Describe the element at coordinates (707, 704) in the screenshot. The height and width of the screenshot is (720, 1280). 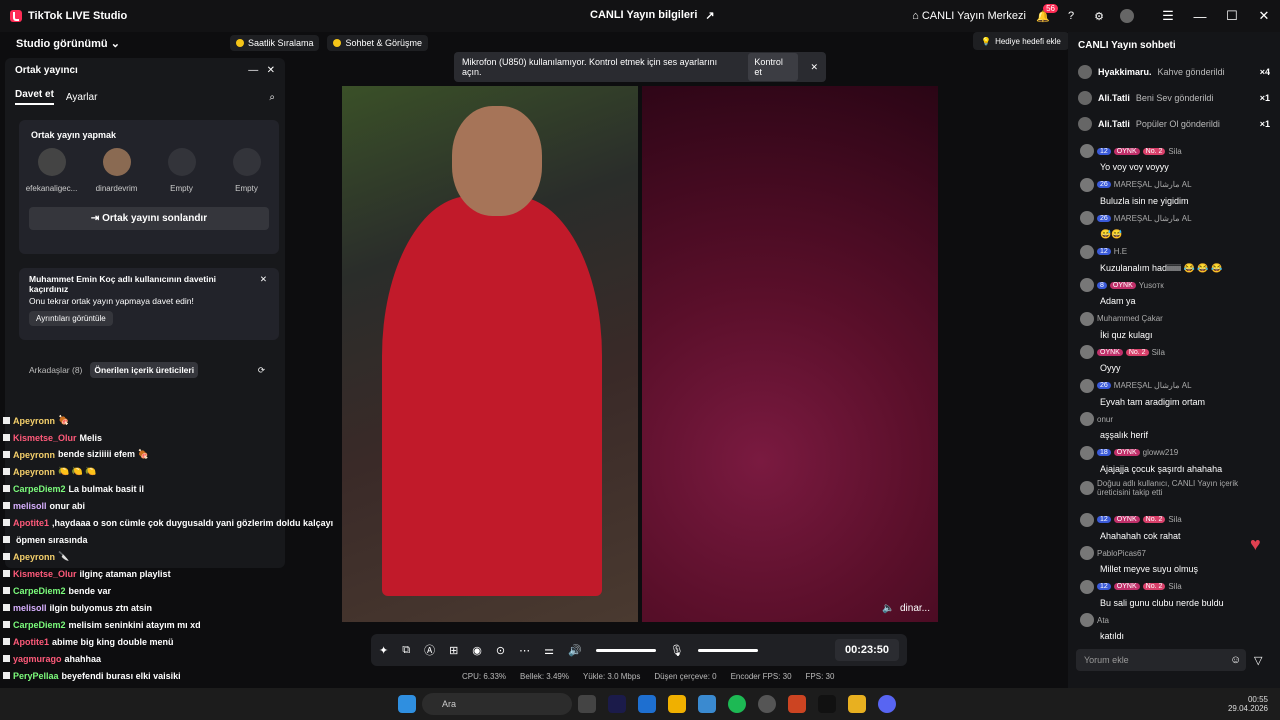
I see `app-icon` at that location.